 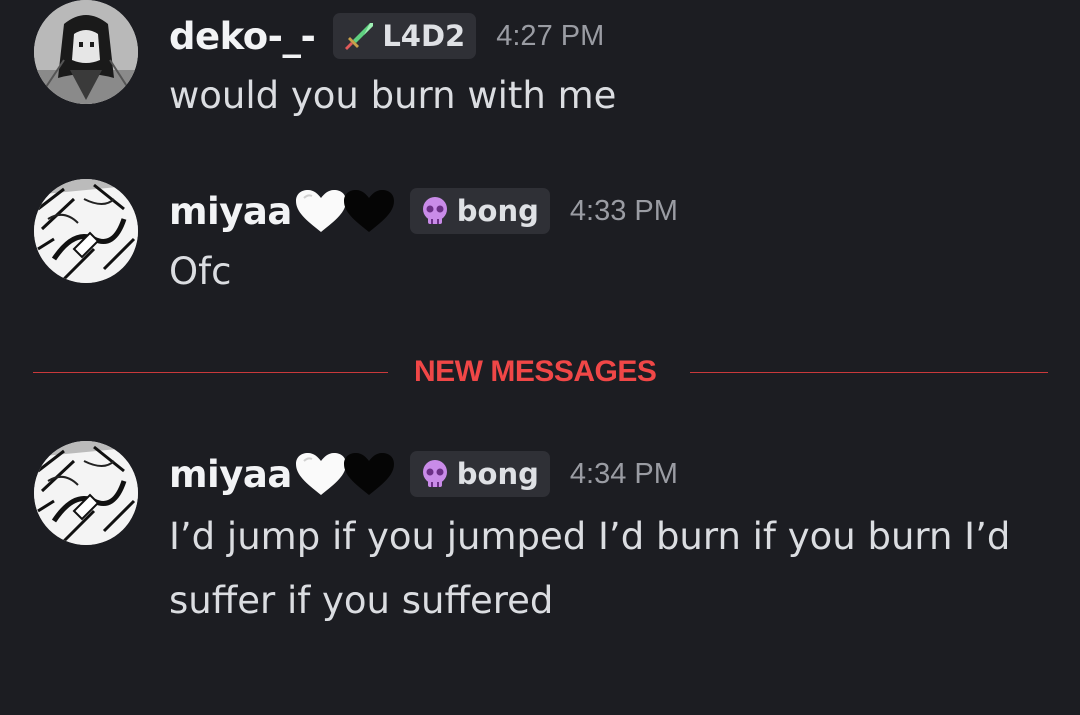 What do you see at coordinates (393, 95) in the screenshot?
I see `message-text: would you burn with me` at bounding box center [393, 95].